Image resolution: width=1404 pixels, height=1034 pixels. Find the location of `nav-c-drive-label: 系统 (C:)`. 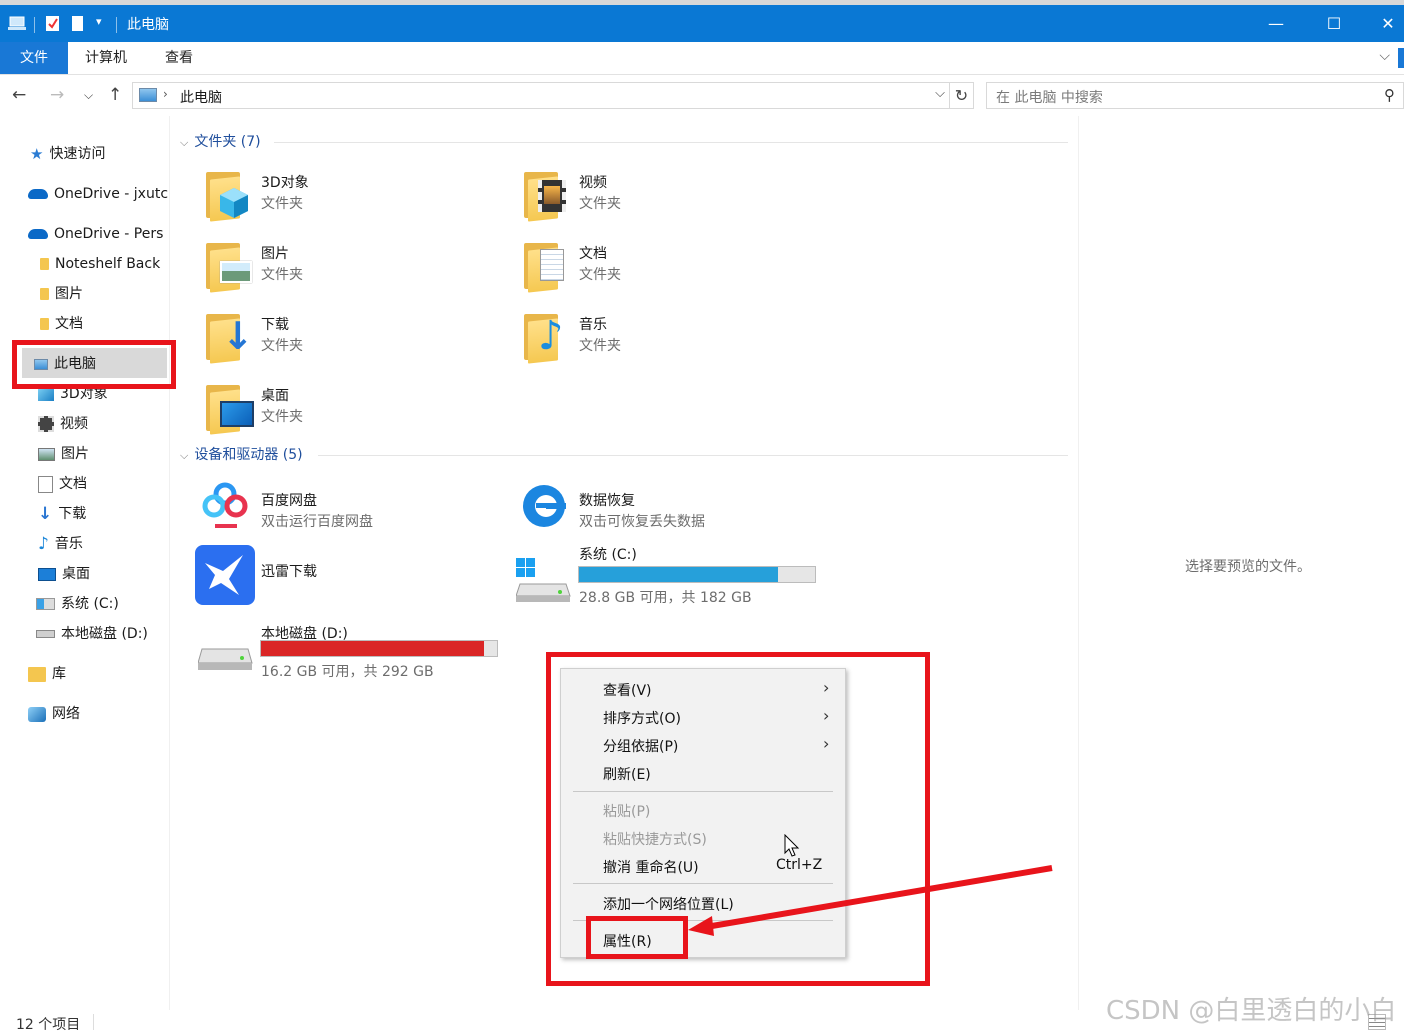

nav-c-drive-label: 系统 (C:) is located at coordinates (90, 604).